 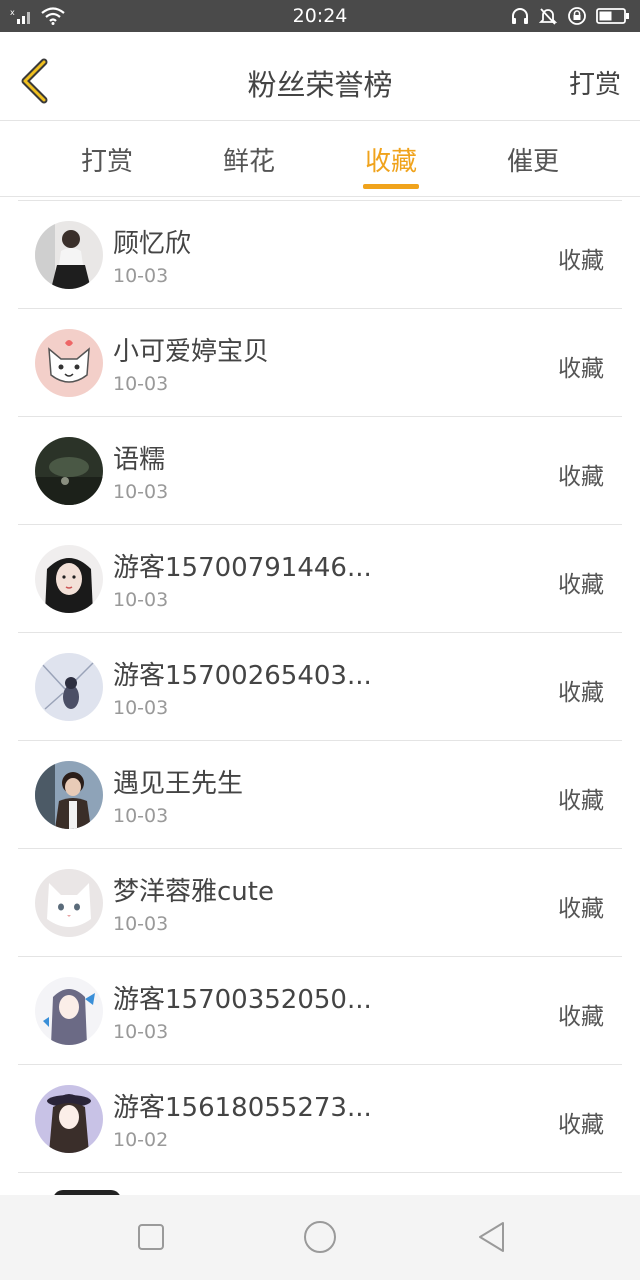 I want to click on fan-name: 语糯, so click(x=139, y=460).